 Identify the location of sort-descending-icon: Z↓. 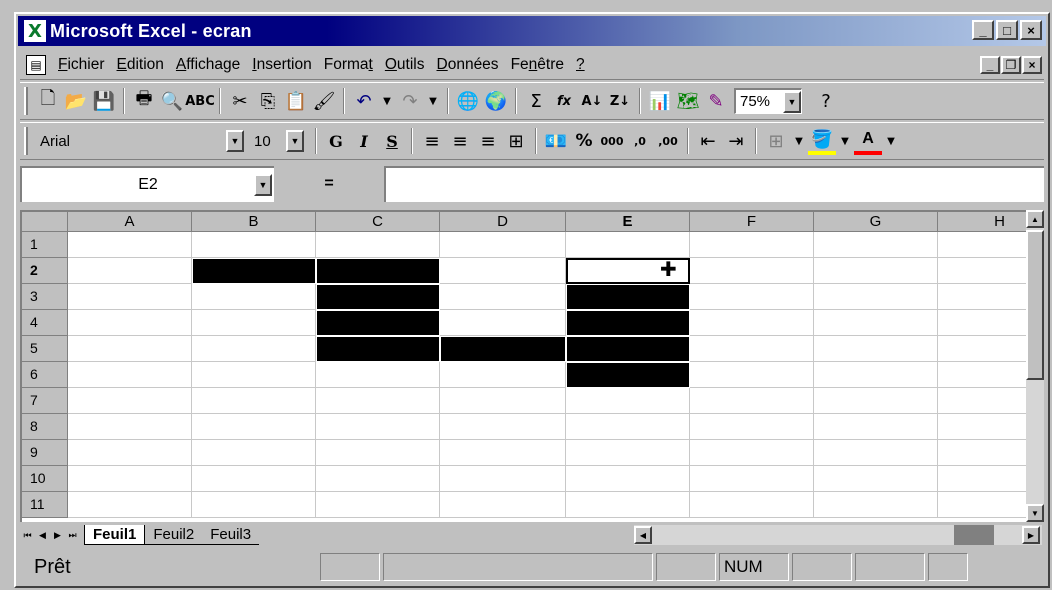
(620, 101).